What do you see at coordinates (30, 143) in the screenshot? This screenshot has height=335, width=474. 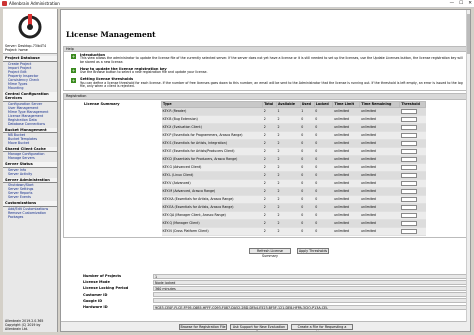 I see `nav-item: Move Bucket` at bounding box center [30, 143].